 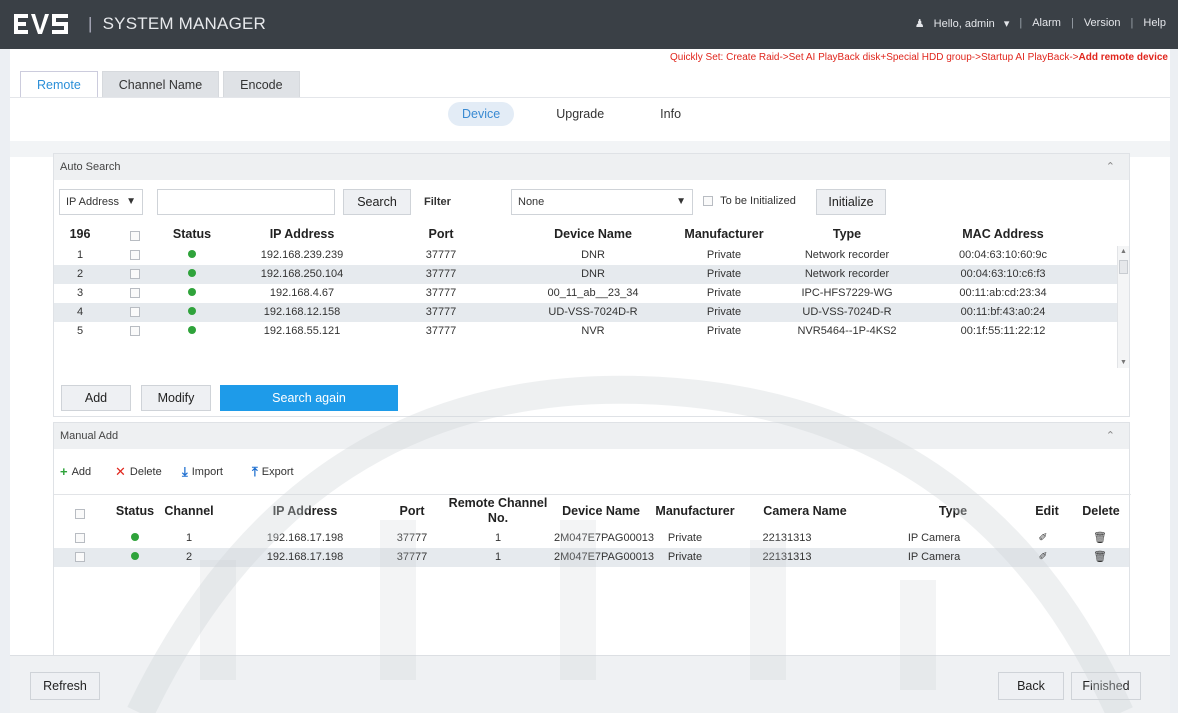 What do you see at coordinates (1106, 686) in the screenshot?
I see `finished-button: Finished` at bounding box center [1106, 686].